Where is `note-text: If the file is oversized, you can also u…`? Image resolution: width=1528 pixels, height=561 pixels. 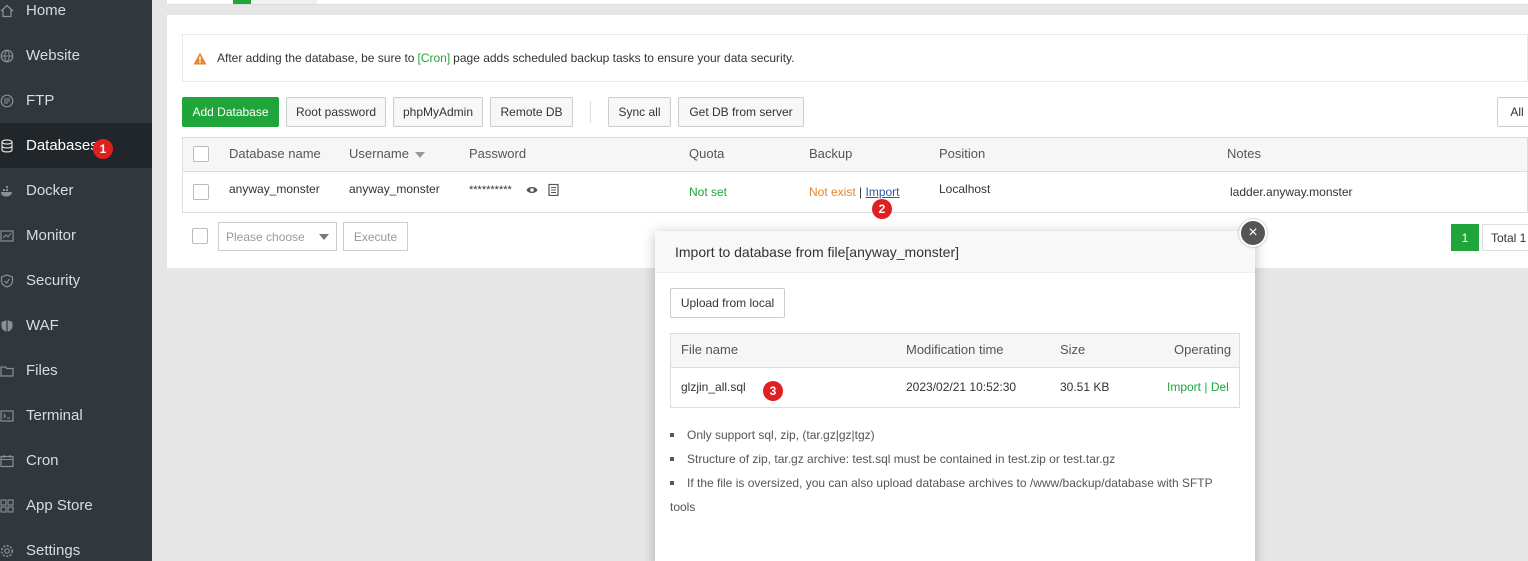
note-text: If the file is oversized, you can also u… is located at coordinates (950, 483).